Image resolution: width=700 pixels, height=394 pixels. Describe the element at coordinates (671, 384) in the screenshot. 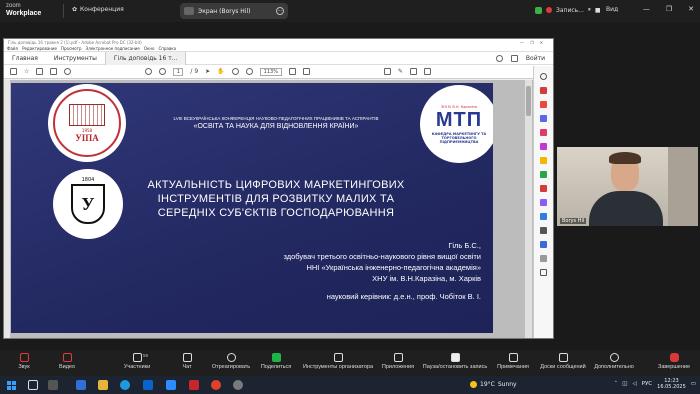

I see `clock: 12:23 16.05.2025` at that location.